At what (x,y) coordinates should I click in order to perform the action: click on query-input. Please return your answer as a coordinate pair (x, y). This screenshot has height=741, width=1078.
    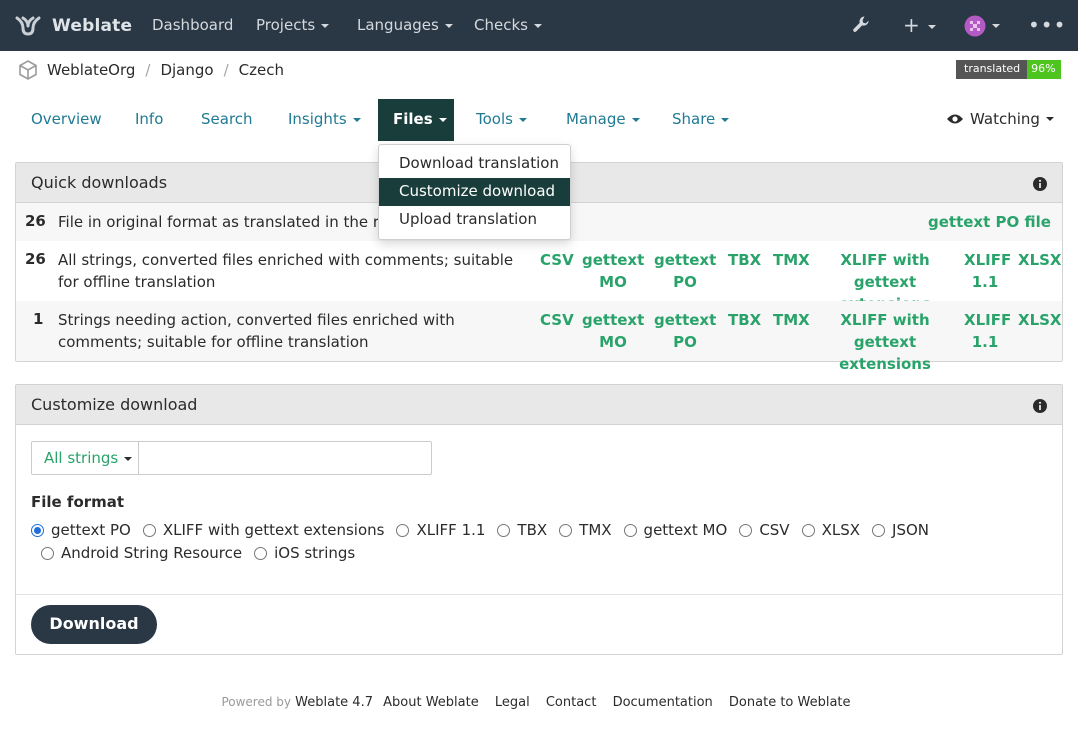
    Looking at the image, I should click on (285, 458).